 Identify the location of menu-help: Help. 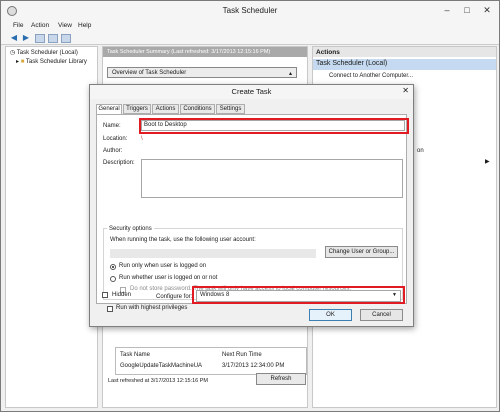
(84, 25).